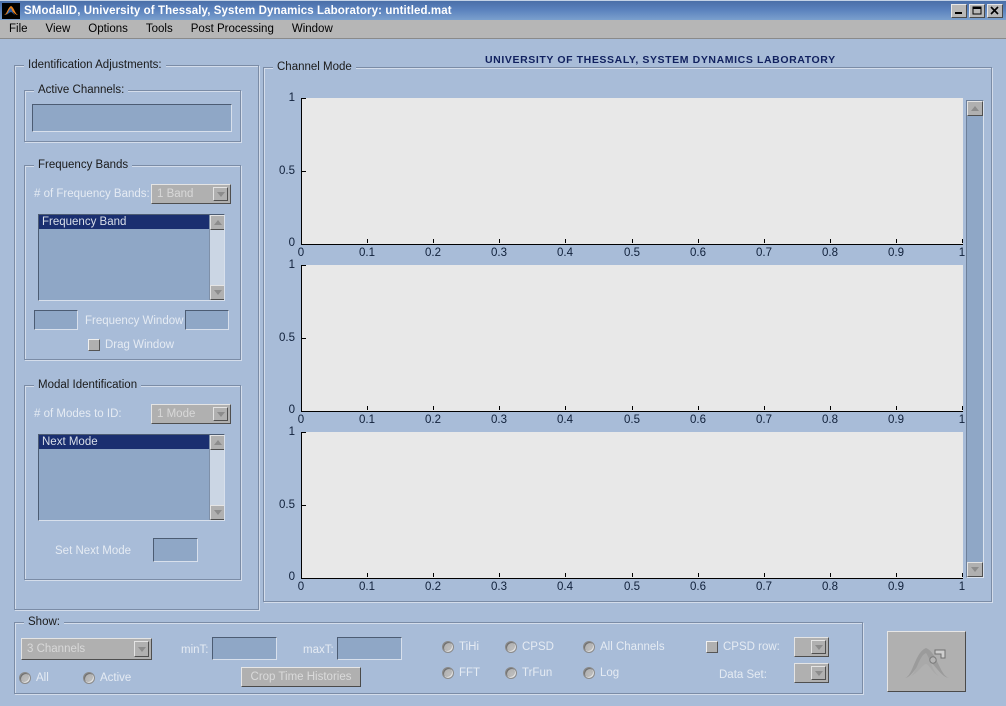 The image size is (1006, 706). Describe the element at coordinates (175, 194) in the screenshot. I see `frequency-bands-count-value: 1 Band` at that location.